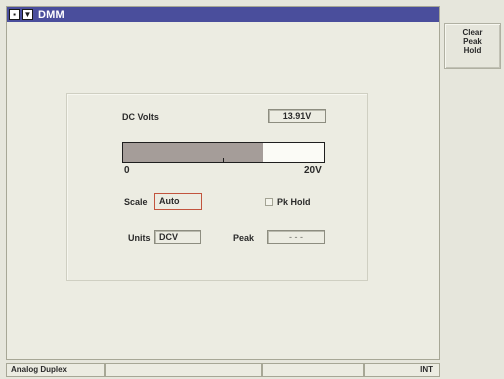  I want to click on clear-peak-hold-button: Clear Peak Hold, so click(472, 46).